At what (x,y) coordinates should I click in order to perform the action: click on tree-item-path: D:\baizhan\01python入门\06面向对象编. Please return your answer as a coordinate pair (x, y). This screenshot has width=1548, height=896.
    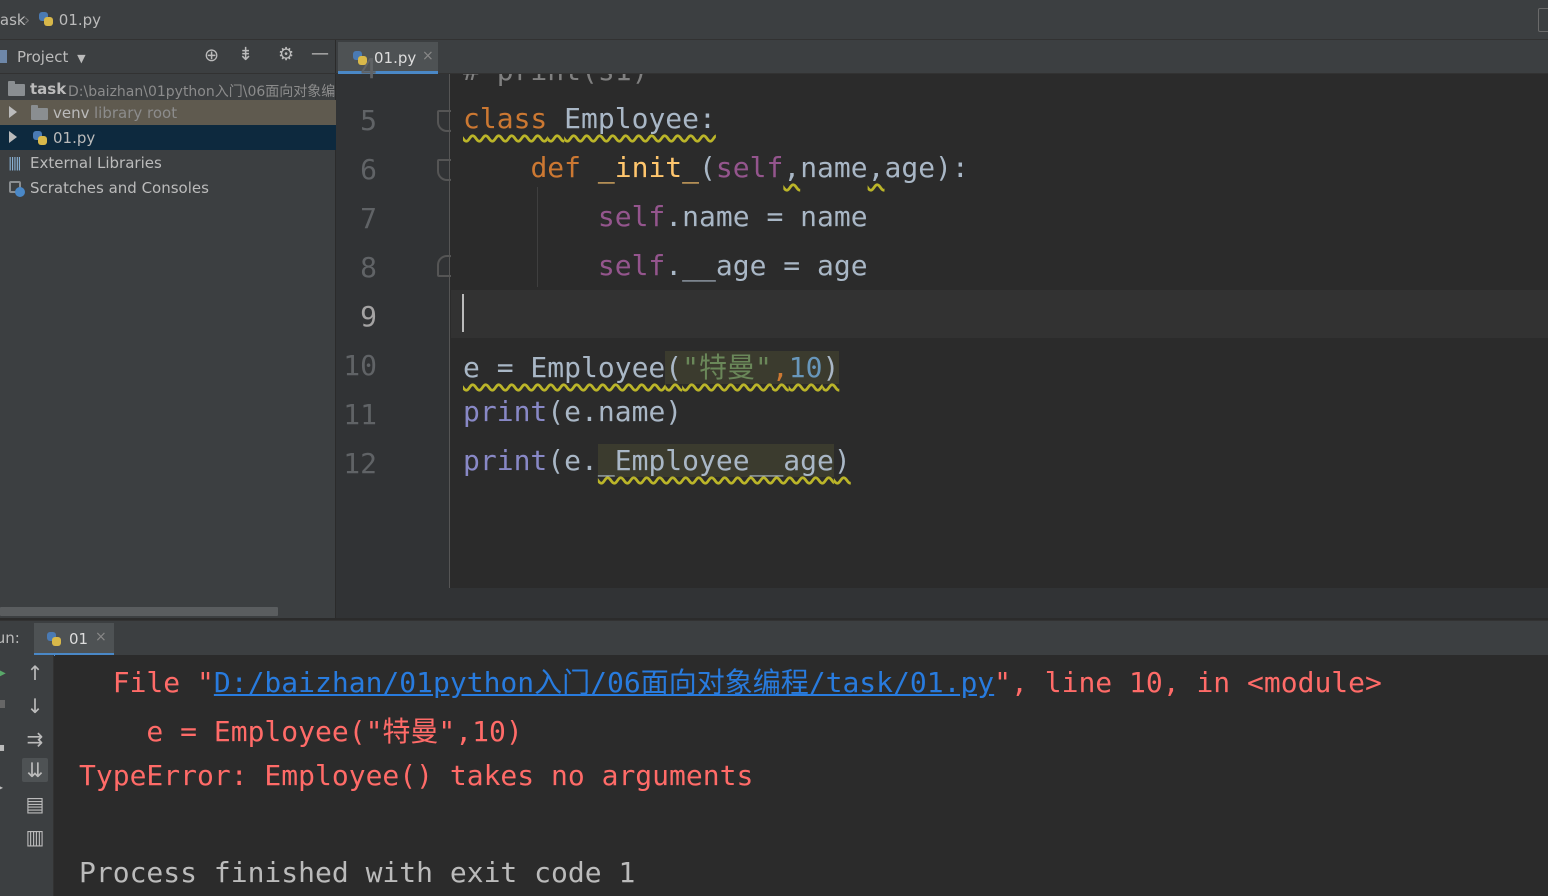
    Looking at the image, I should click on (202, 92).